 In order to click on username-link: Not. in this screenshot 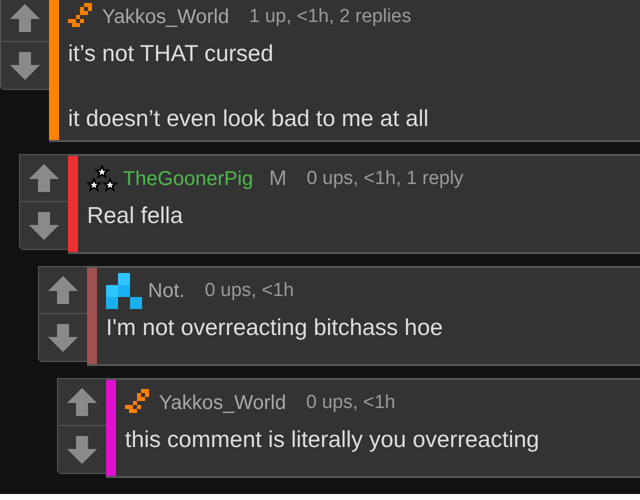, I will do `click(166, 291)`.